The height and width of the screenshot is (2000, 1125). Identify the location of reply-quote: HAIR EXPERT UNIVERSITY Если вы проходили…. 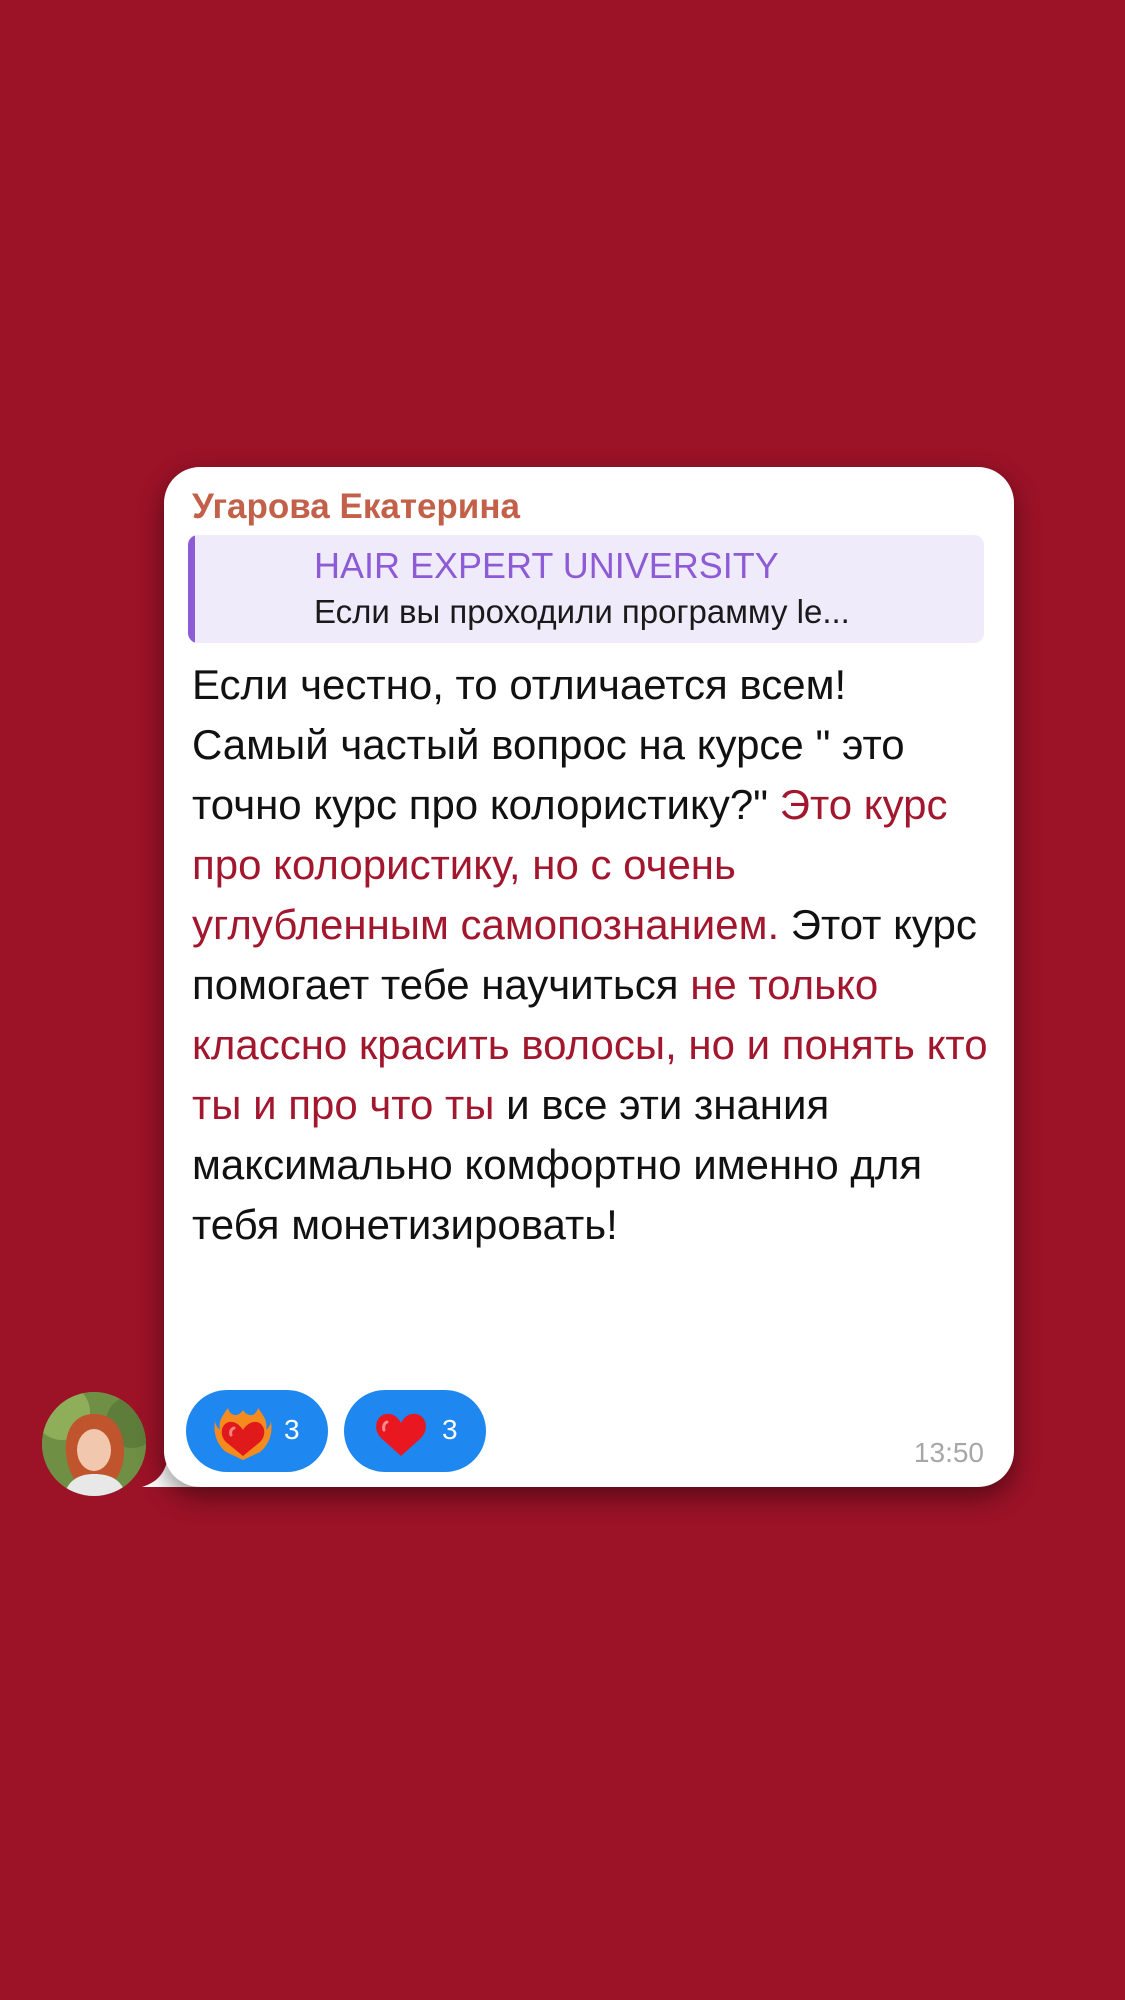
(586, 589).